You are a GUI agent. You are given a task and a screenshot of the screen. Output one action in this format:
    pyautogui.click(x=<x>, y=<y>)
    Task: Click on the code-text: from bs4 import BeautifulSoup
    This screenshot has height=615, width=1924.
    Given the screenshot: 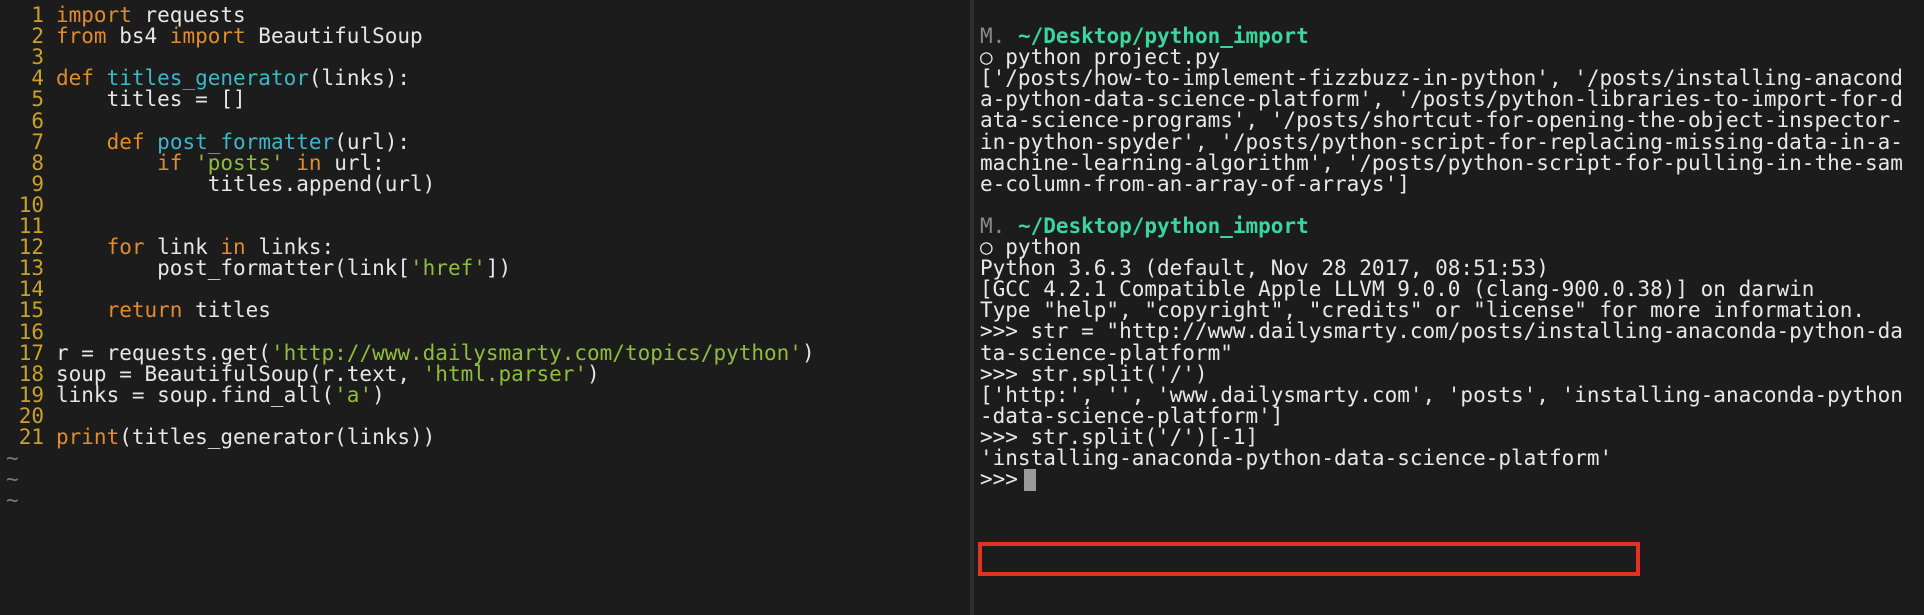 What is the action you would take?
    pyautogui.click(x=239, y=36)
    